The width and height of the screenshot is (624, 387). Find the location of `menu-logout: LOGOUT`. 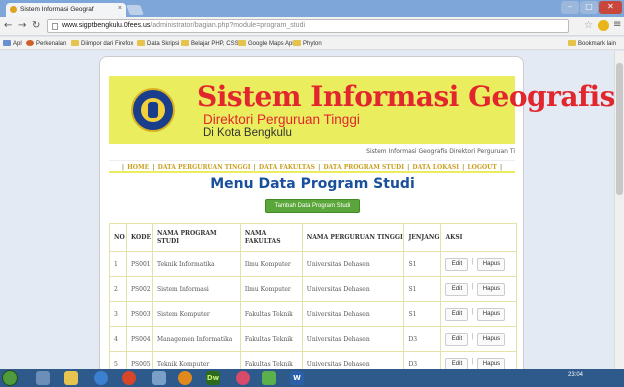

menu-logout: LOGOUT is located at coordinates (482, 167).